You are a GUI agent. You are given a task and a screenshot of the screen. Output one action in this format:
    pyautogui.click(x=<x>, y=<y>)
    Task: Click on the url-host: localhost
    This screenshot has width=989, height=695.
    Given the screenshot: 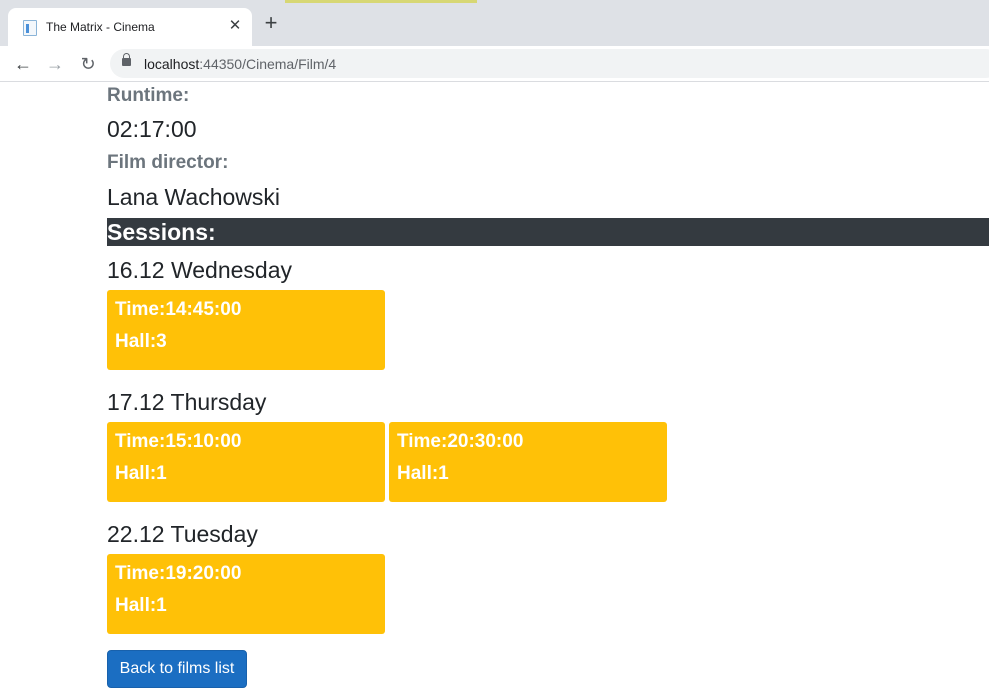 What is the action you would take?
    pyautogui.click(x=172, y=64)
    